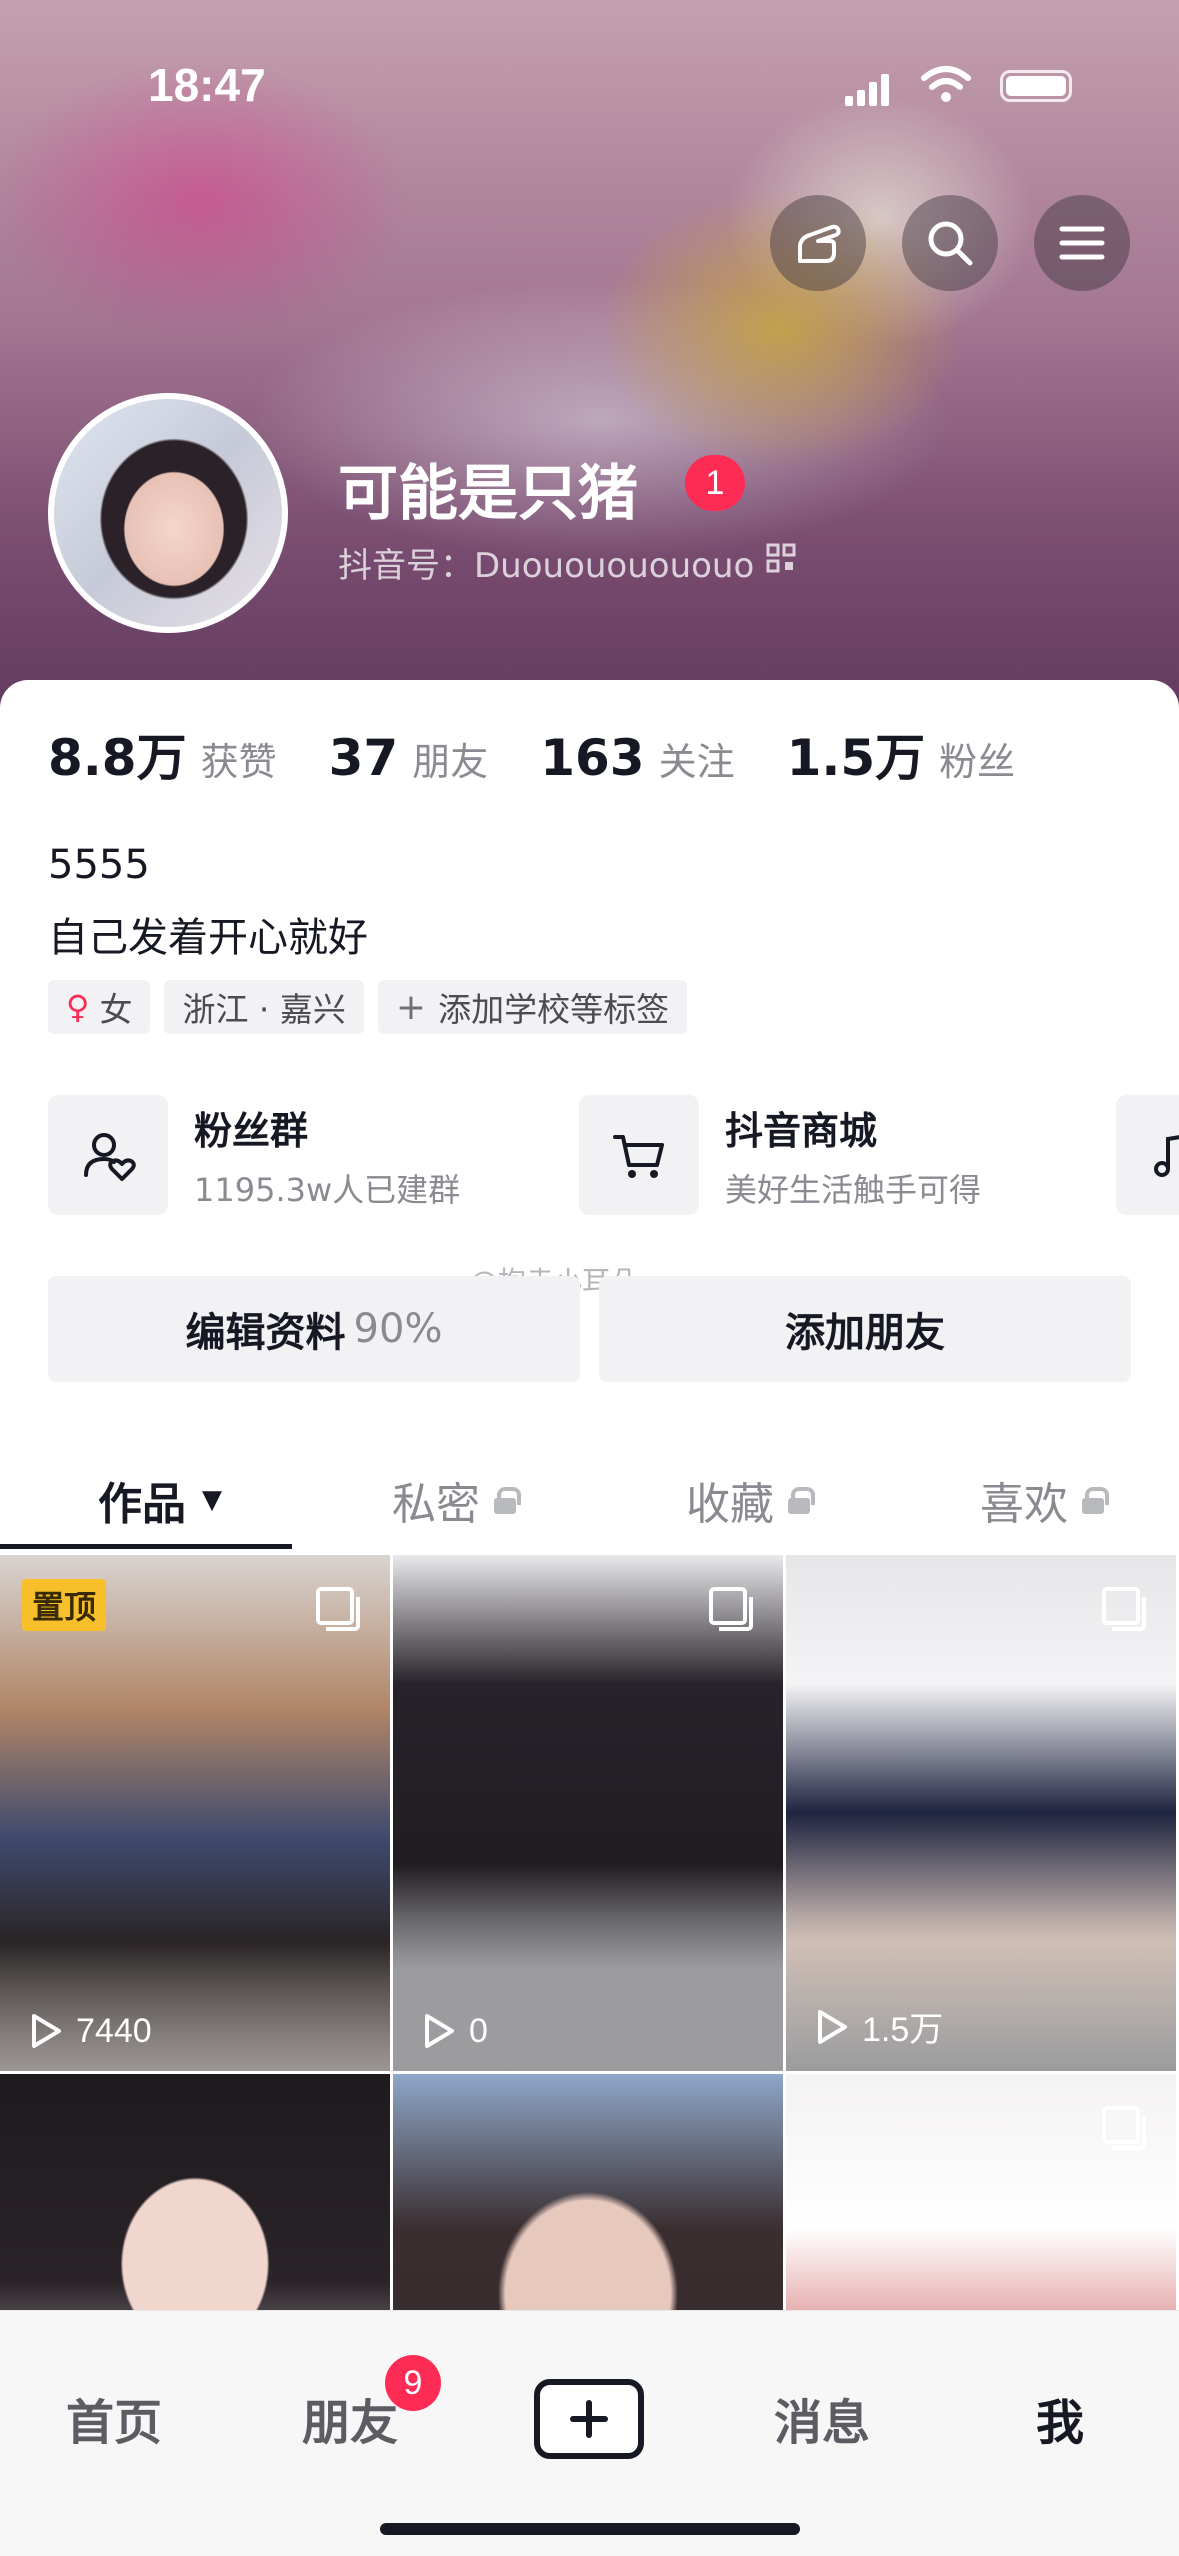  I want to click on hand-point-icon, so click(819, 243).